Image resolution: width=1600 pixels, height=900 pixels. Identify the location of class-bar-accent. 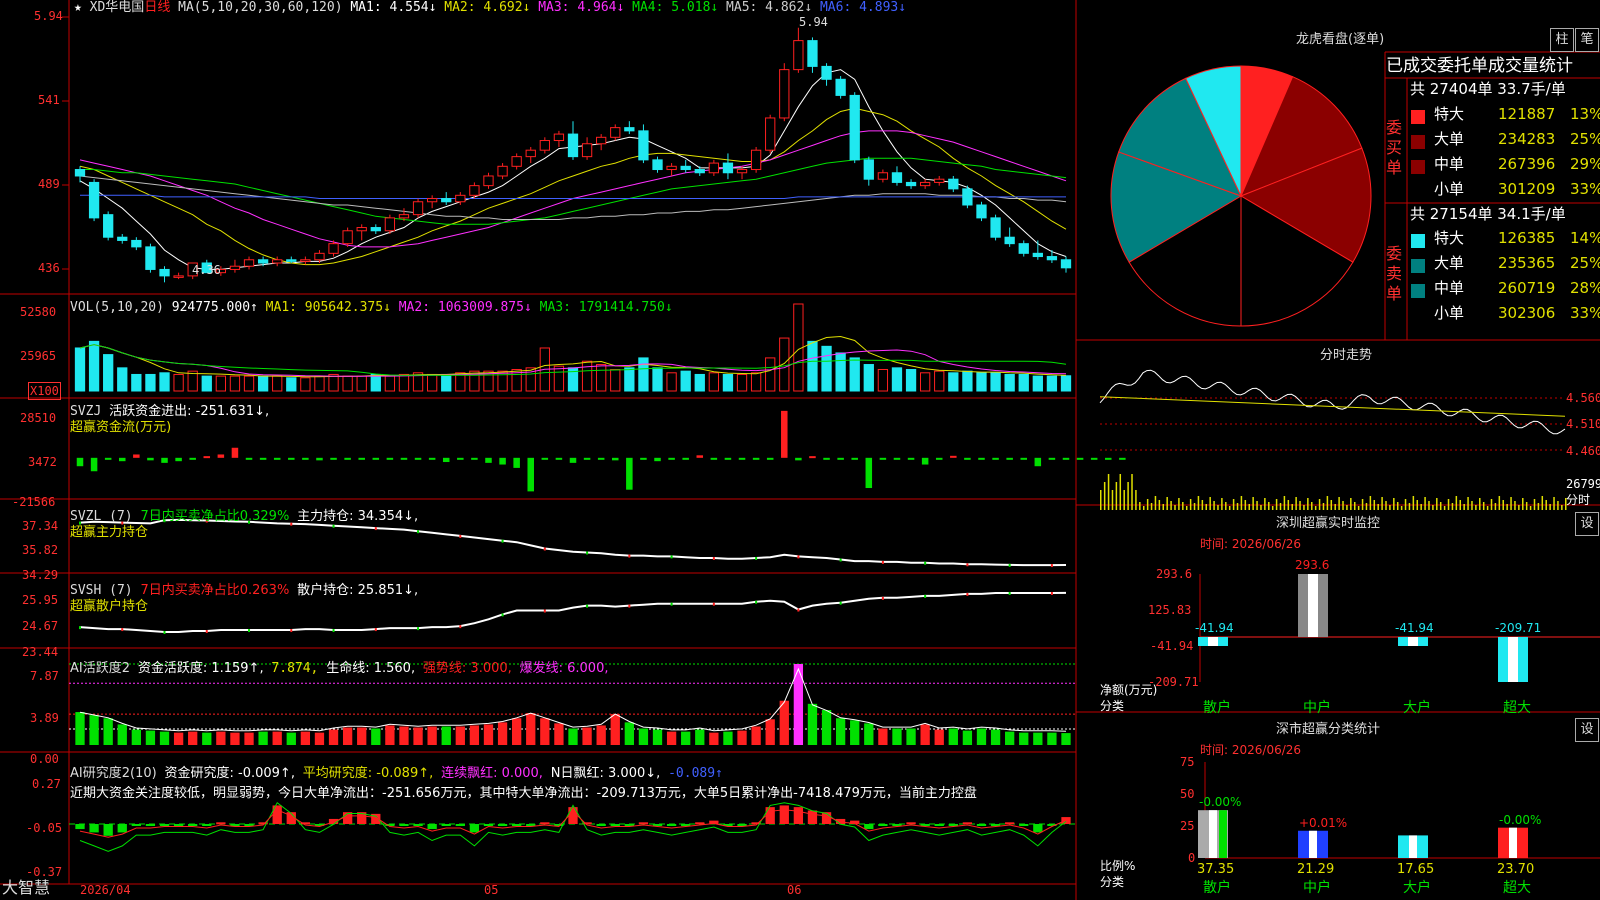
(1223, 834).